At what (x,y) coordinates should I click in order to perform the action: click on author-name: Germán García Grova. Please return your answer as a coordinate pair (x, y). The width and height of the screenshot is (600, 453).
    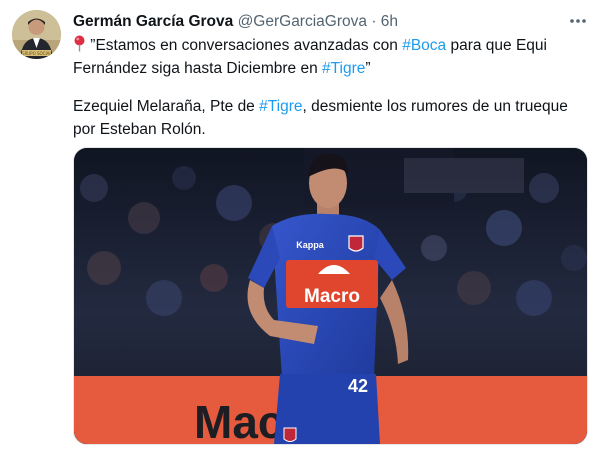
    Looking at the image, I should click on (153, 21).